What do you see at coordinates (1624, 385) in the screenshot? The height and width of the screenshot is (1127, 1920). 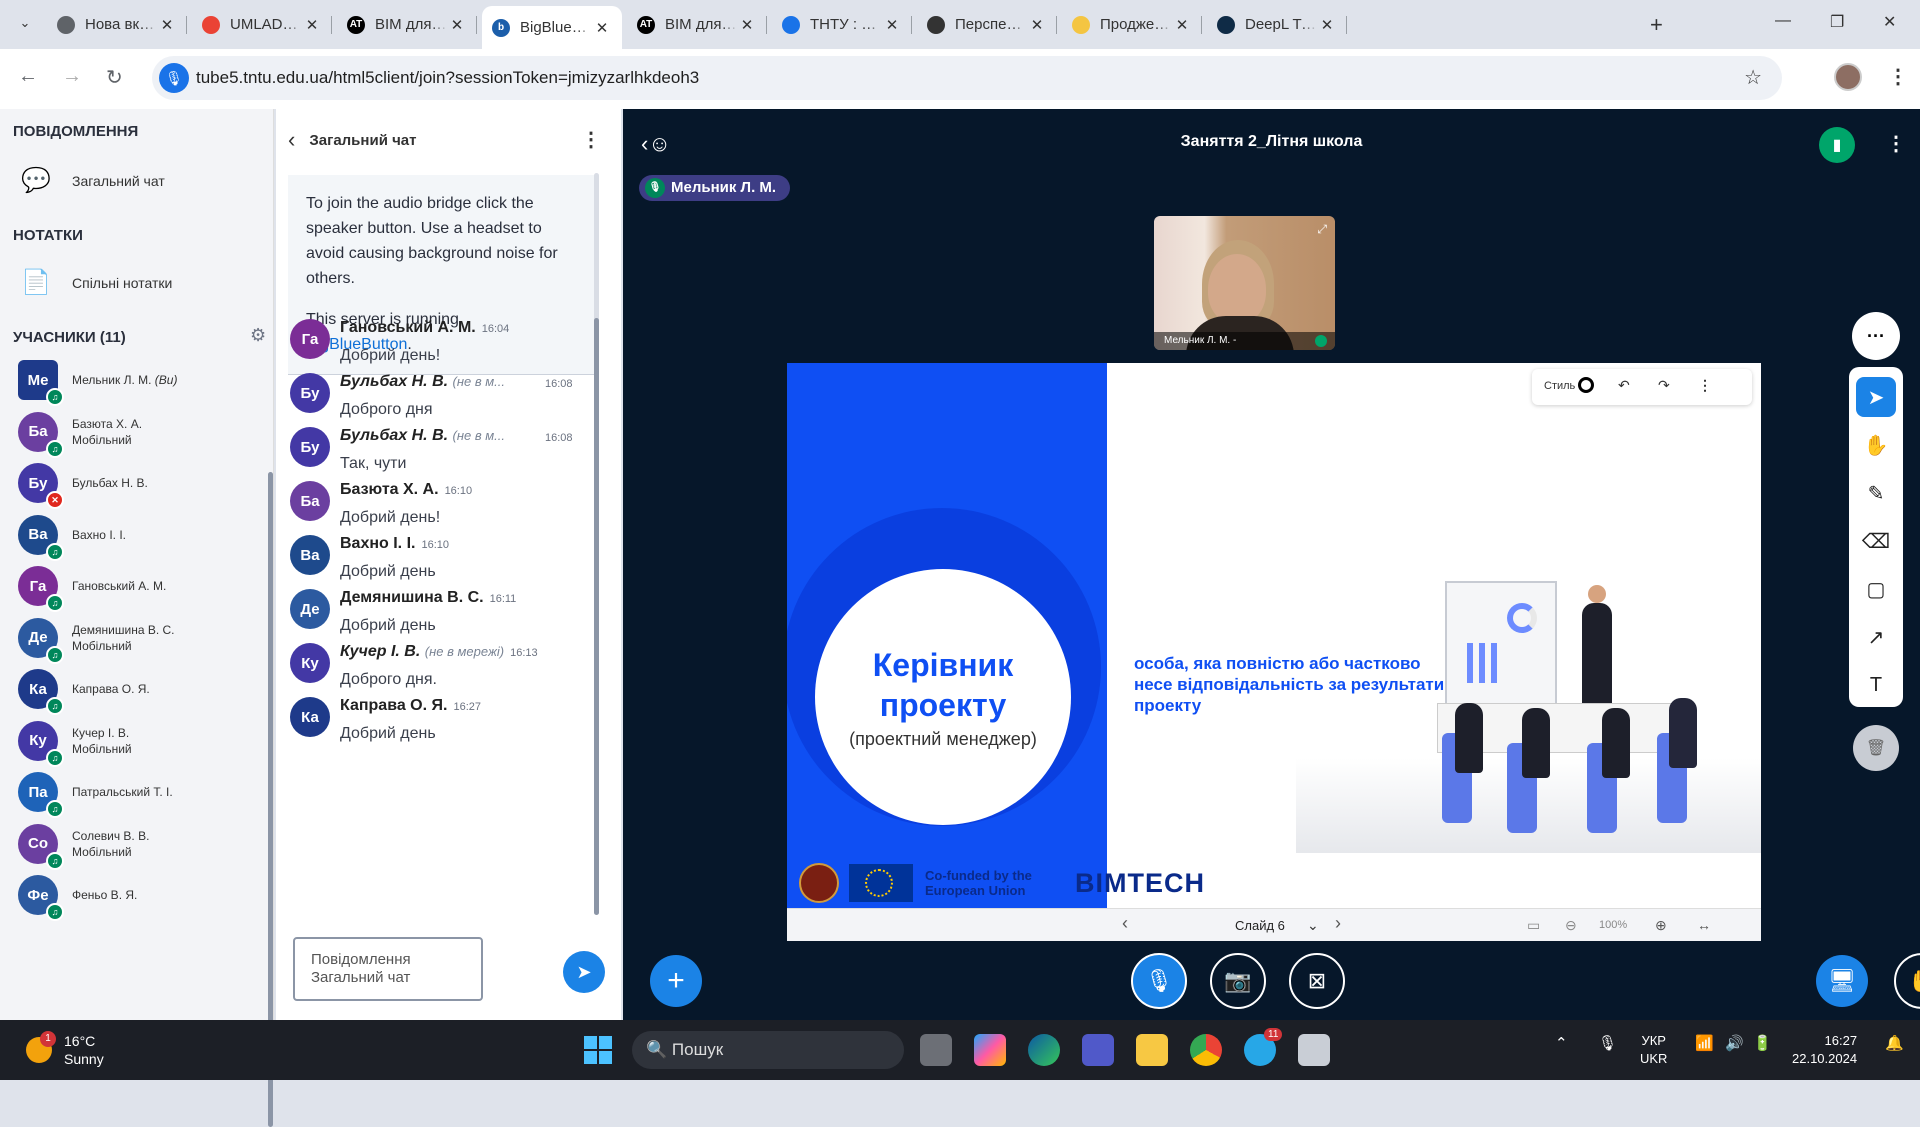 I see `undo-icon: ↶` at bounding box center [1624, 385].